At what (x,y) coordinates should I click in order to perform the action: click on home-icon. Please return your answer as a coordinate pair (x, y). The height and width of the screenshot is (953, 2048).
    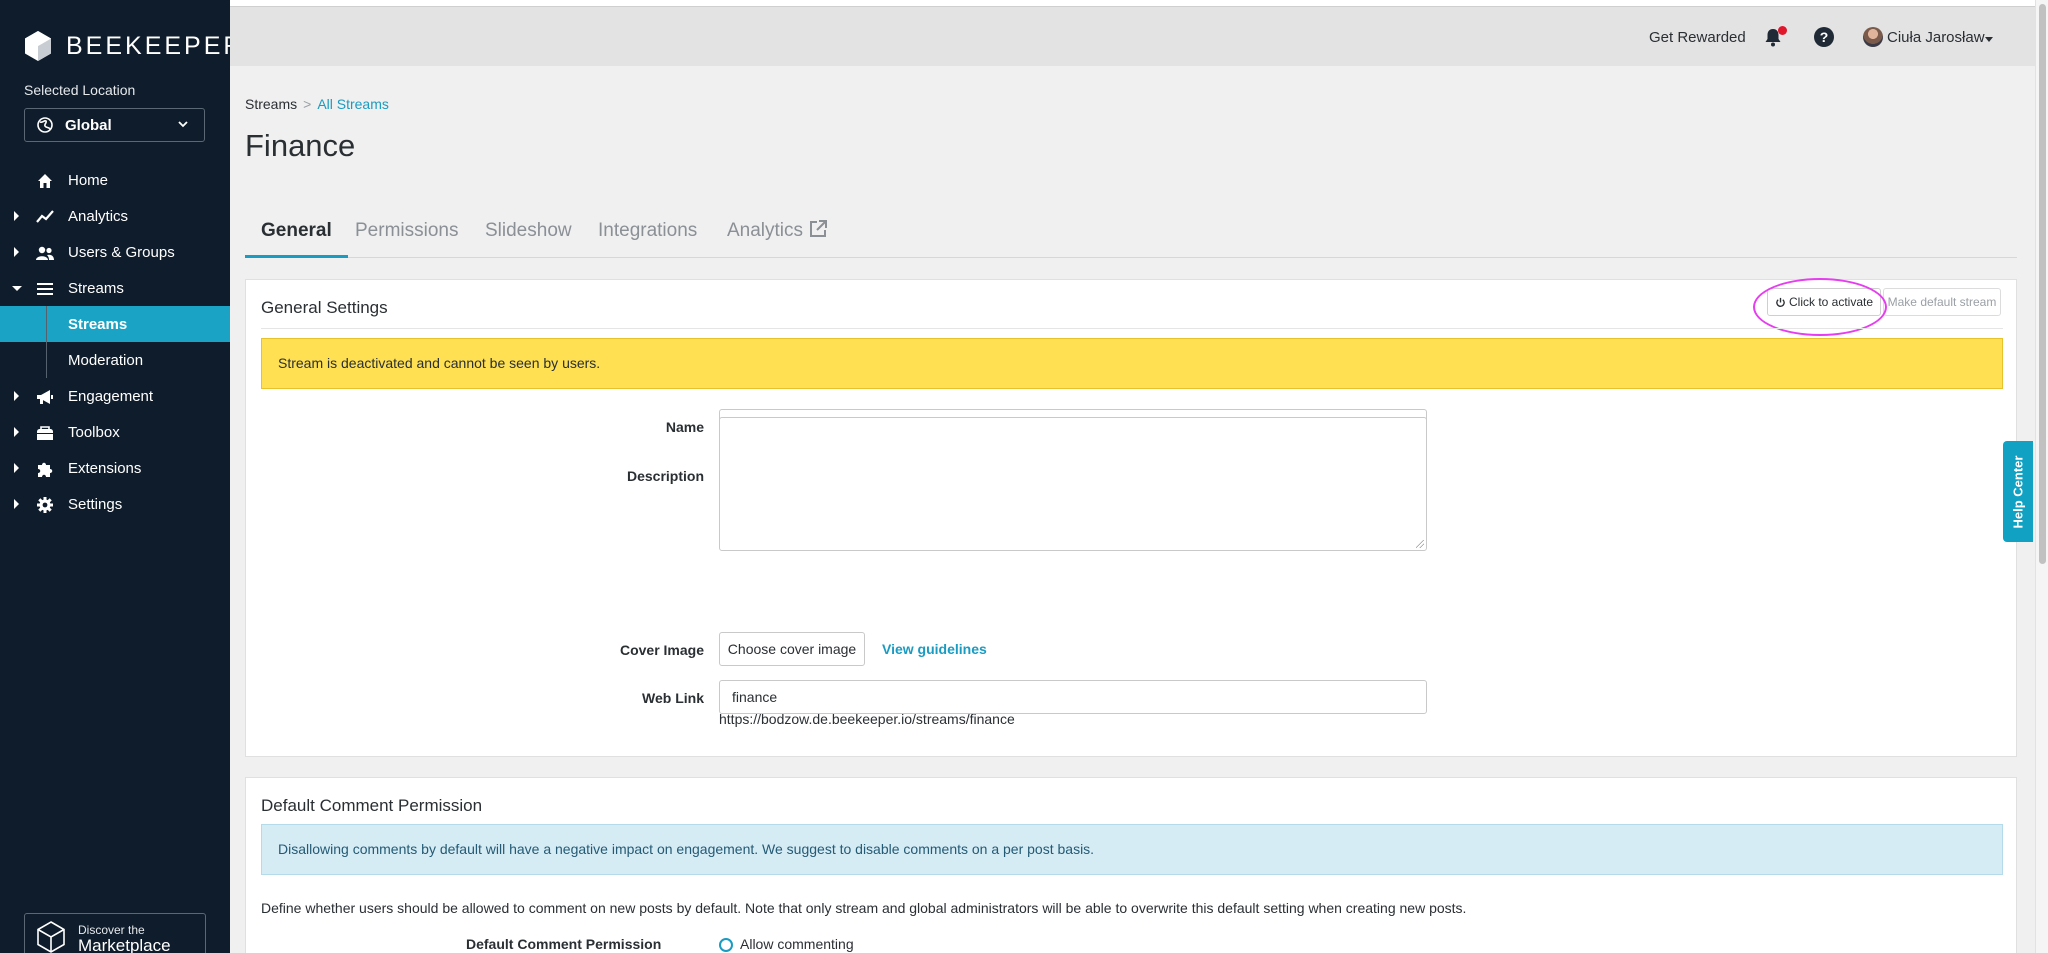
    Looking at the image, I should click on (45, 181).